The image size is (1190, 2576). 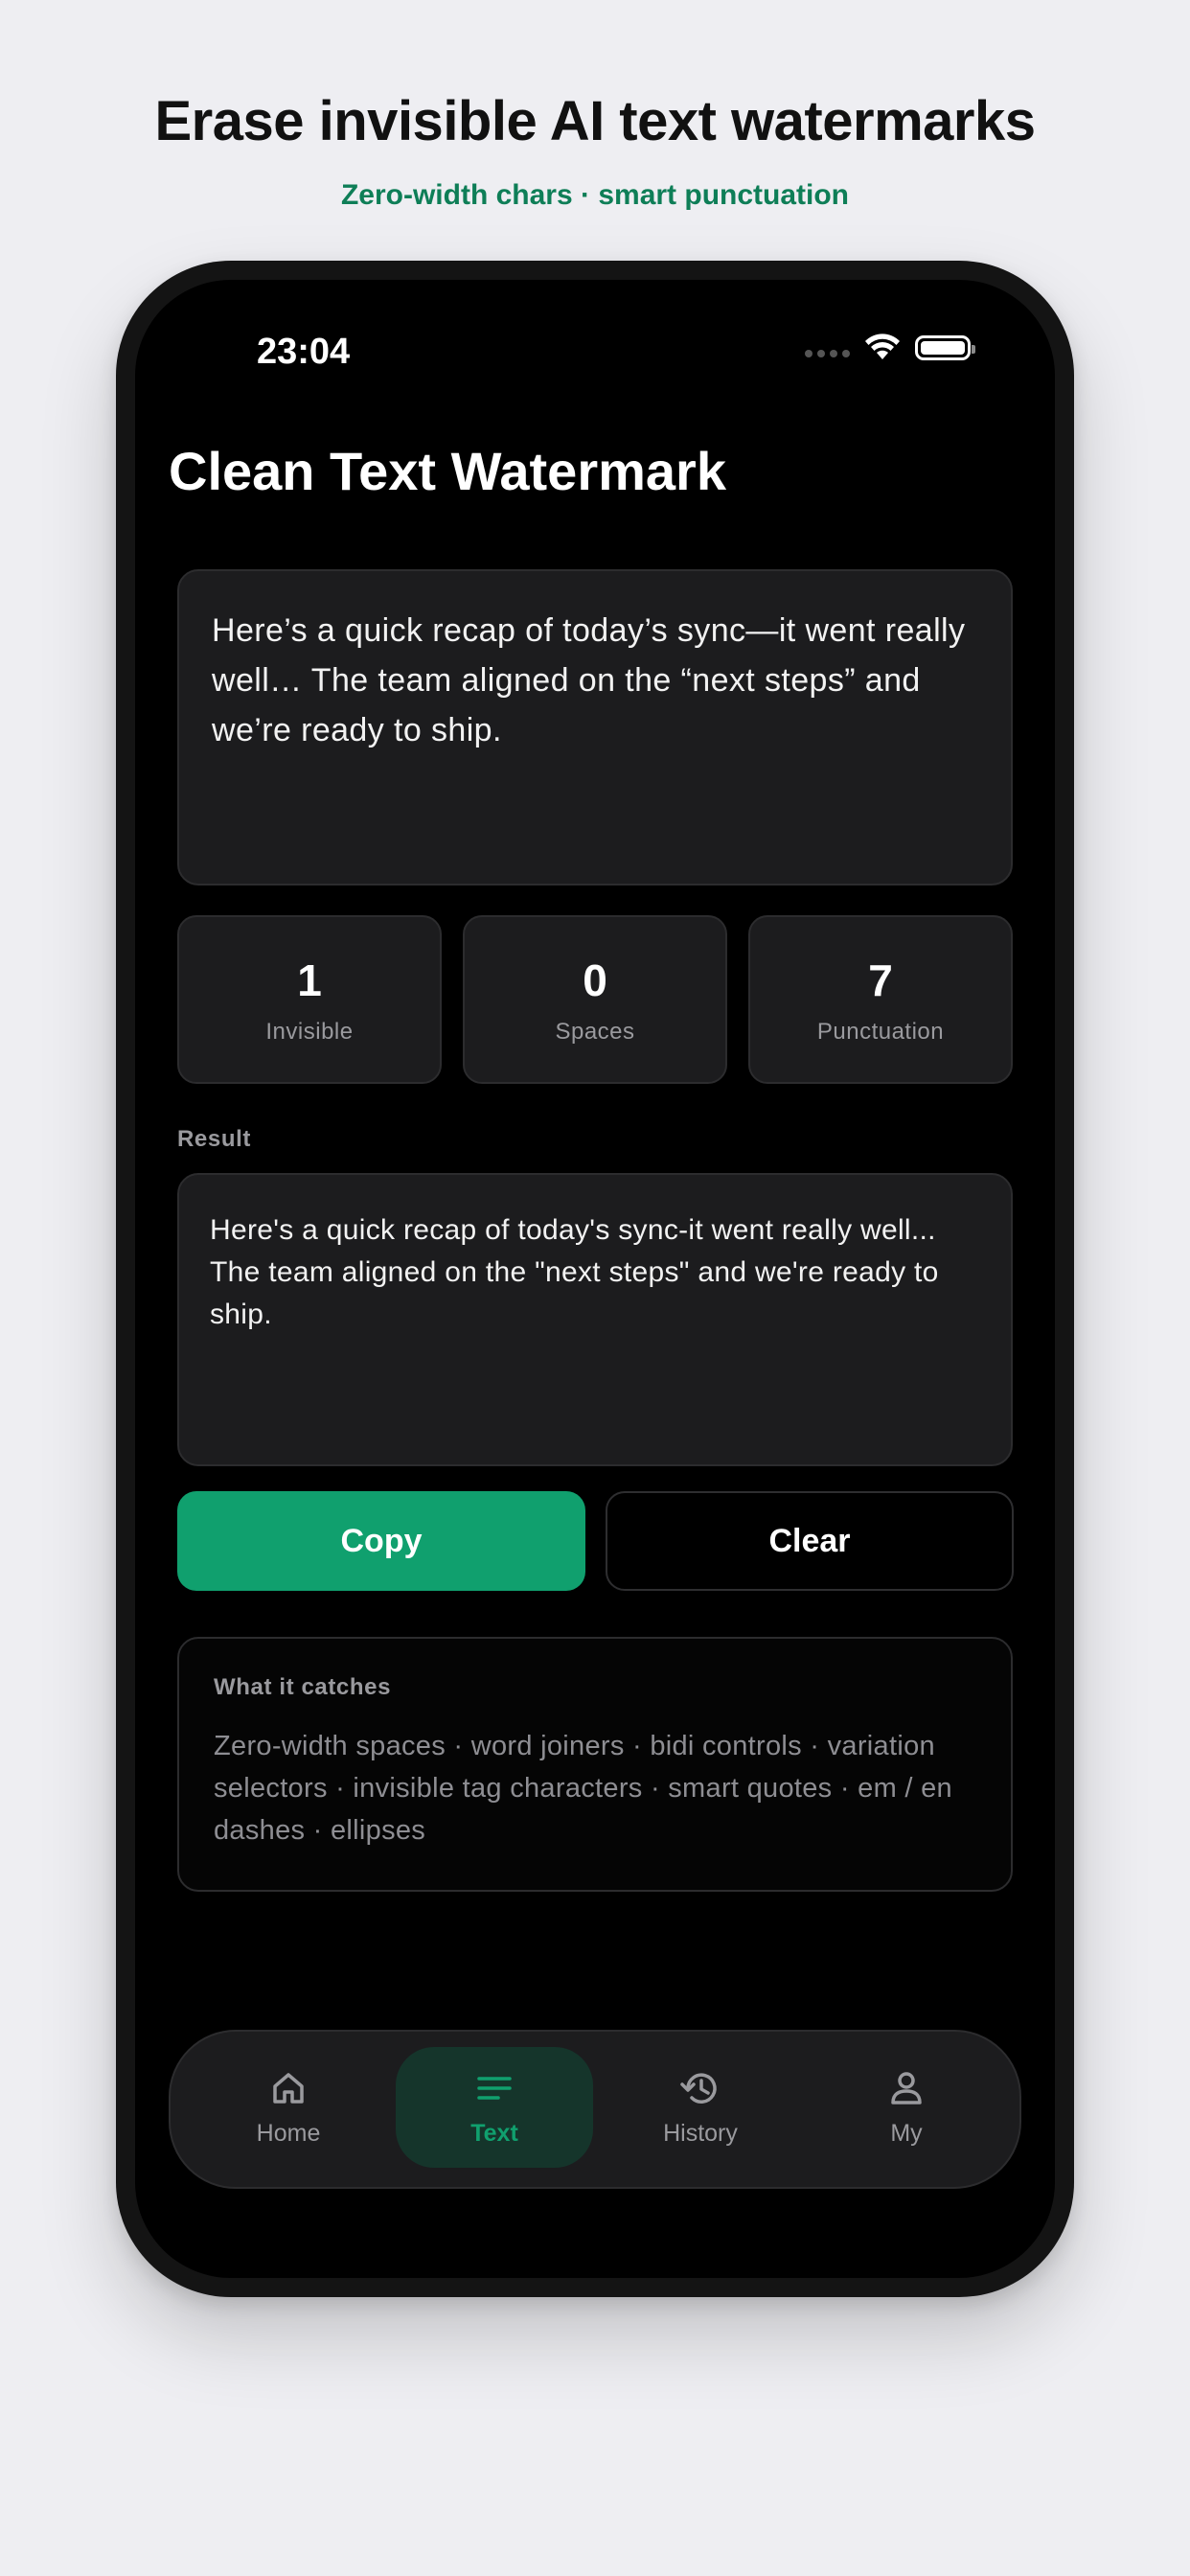 What do you see at coordinates (310, 980) in the screenshot?
I see `stat-value: 1` at bounding box center [310, 980].